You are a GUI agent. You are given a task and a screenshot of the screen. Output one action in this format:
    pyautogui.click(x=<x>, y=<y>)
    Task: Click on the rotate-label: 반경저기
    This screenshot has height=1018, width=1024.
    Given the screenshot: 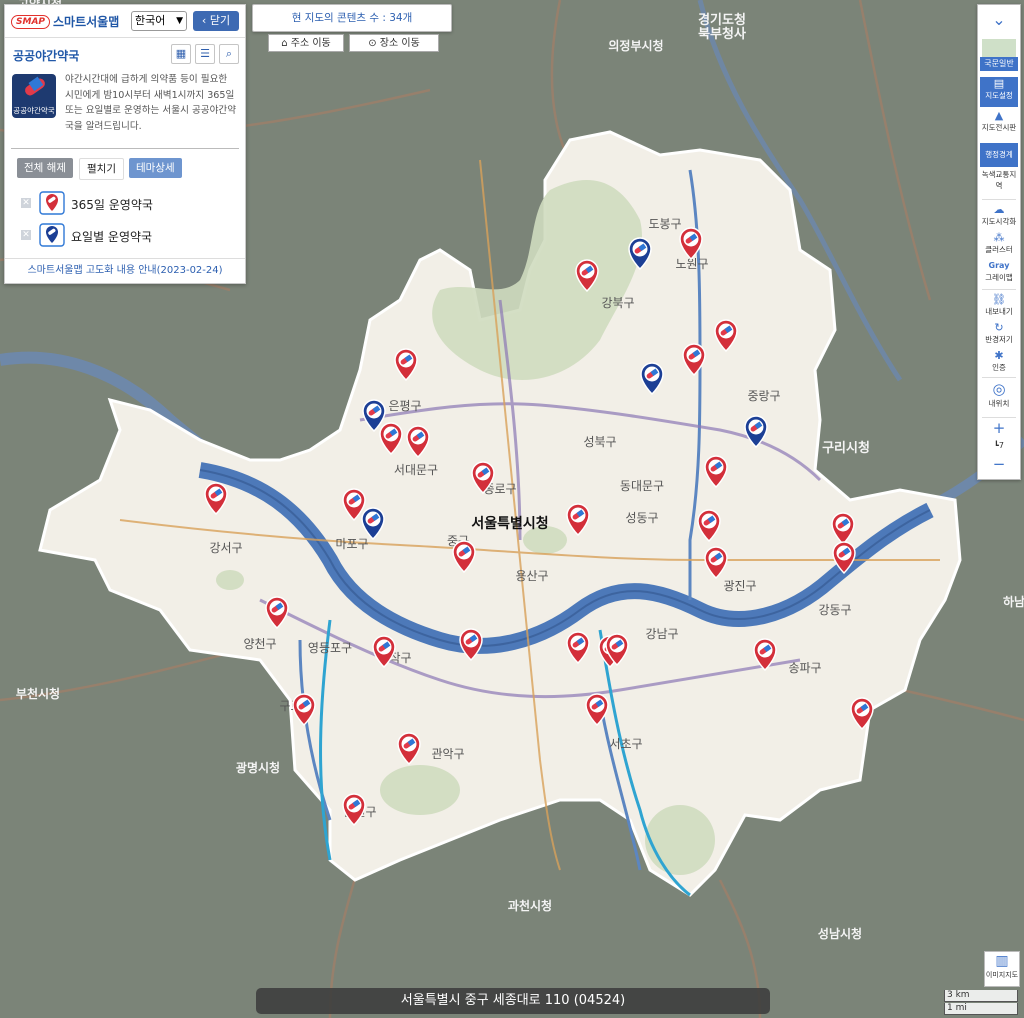 What is the action you would take?
    pyautogui.click(x=999, y=339)
    